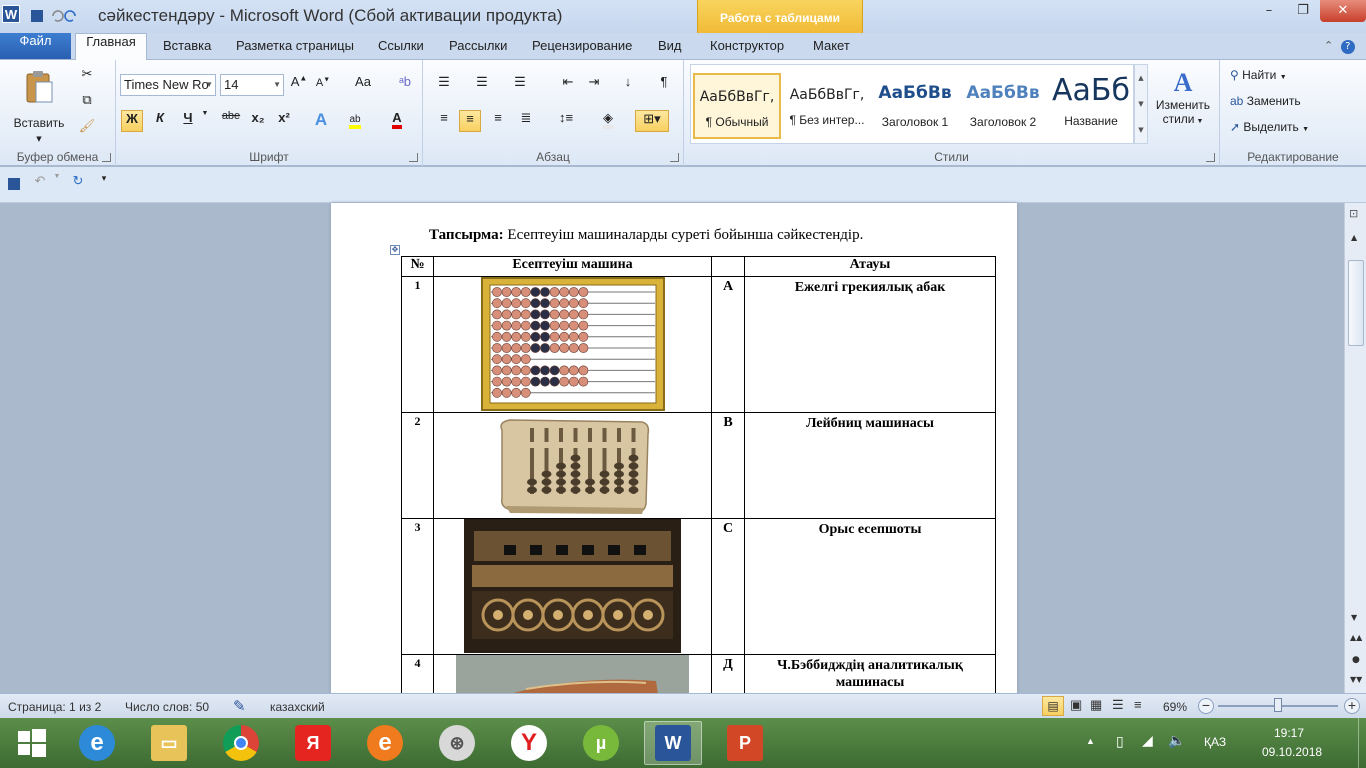  Describe the element at coordinates (1175, 707) in the screenshot. I see `zoom-level: 69%` at that location.